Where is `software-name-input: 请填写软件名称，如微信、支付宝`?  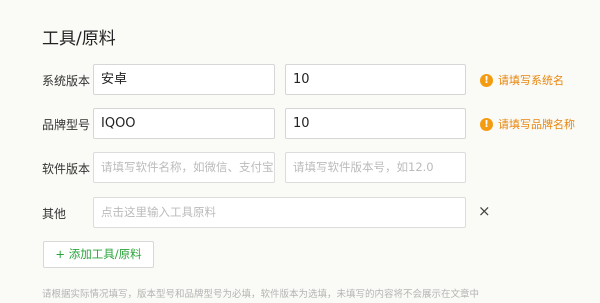
software-name-input: 请填写软件名称，如微信、支付宝 is located at coordinates (184, 167).